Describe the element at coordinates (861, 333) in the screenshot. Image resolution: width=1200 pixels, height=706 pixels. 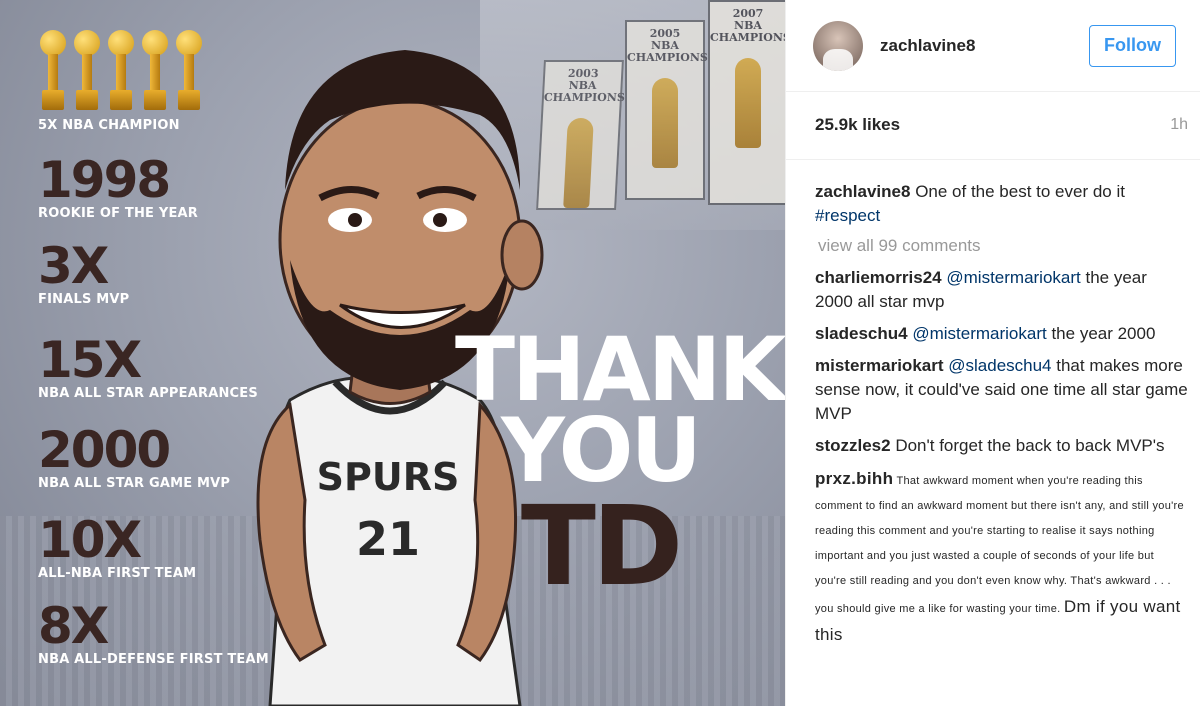
I see `comment-username: sladeschu4` at that location.